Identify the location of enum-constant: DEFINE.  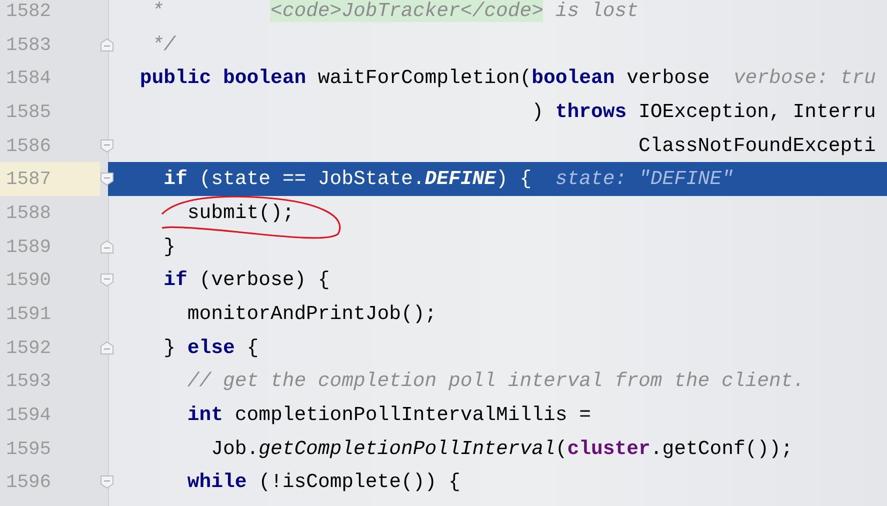
(460, 179).